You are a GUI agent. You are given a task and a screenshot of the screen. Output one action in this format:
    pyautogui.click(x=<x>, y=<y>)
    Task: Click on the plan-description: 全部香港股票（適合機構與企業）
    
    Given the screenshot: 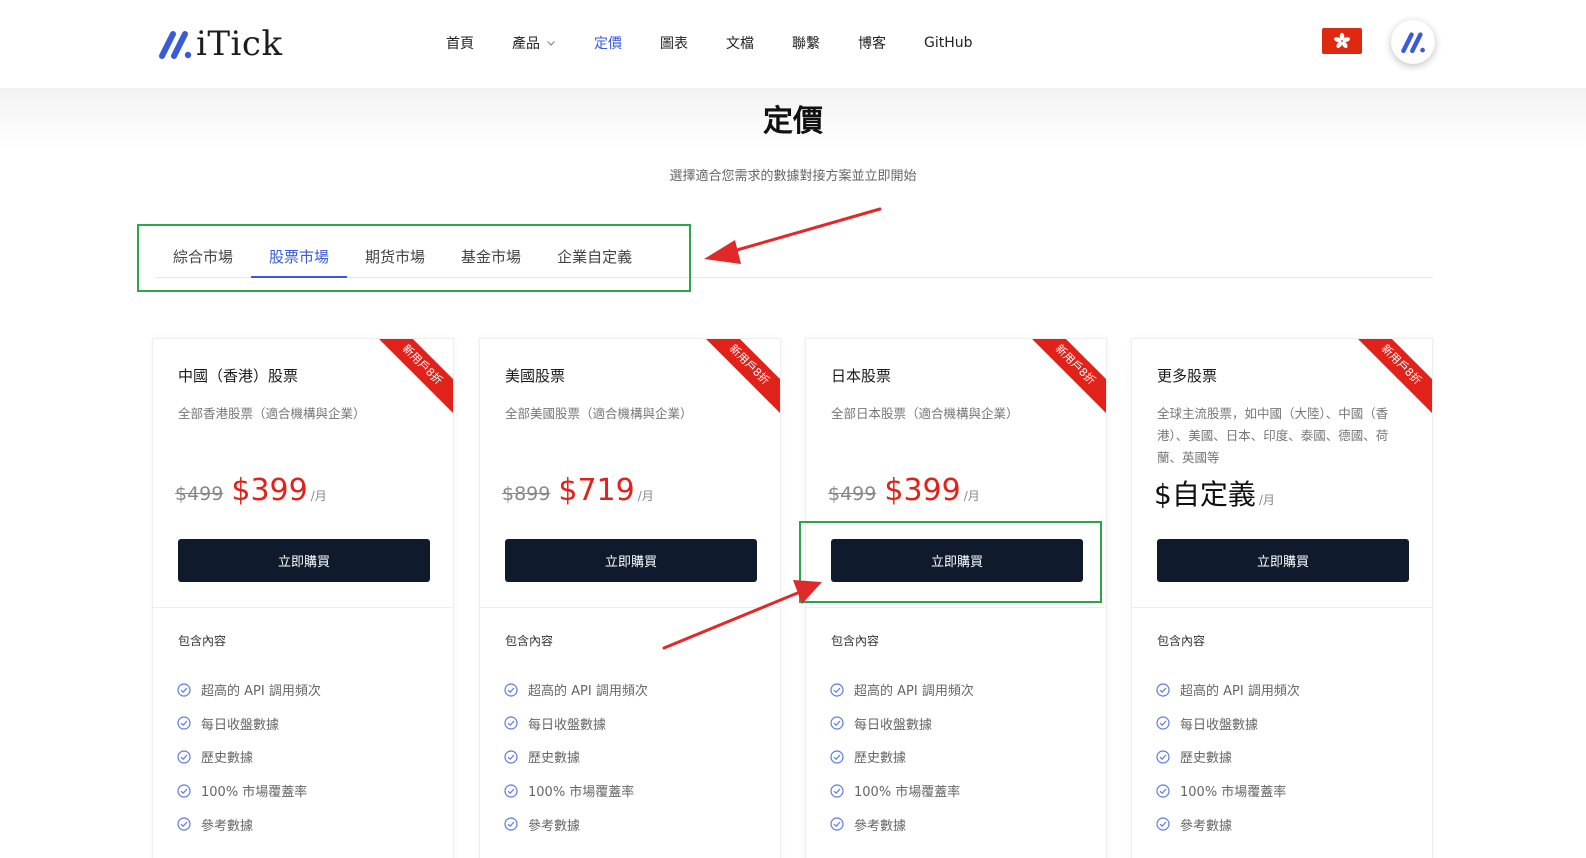 What is the action you would take?
    pyautogui.click(x=272, y=413)
    